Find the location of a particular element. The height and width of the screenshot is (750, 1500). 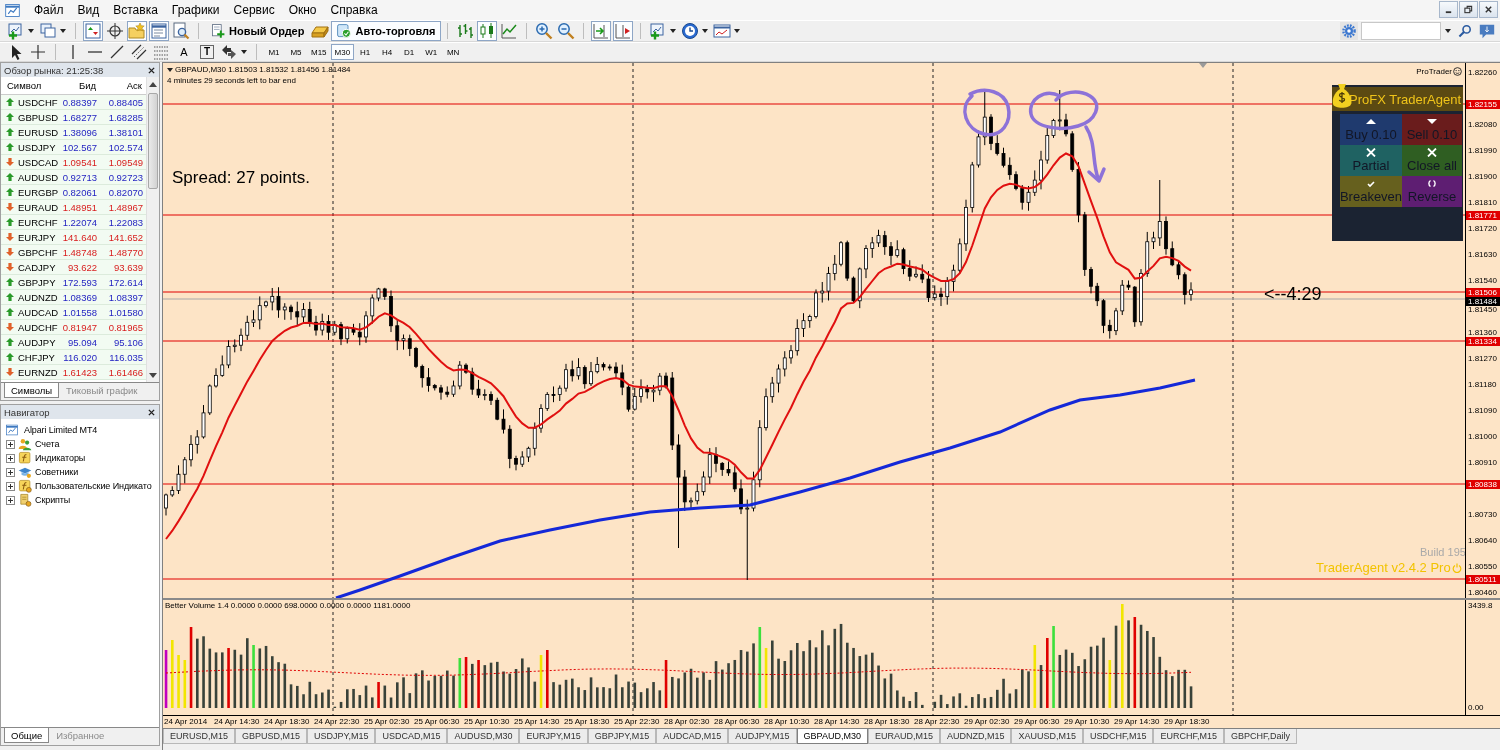

auto-trading-button: Авто-торговля is located at coordinates (386, 31).